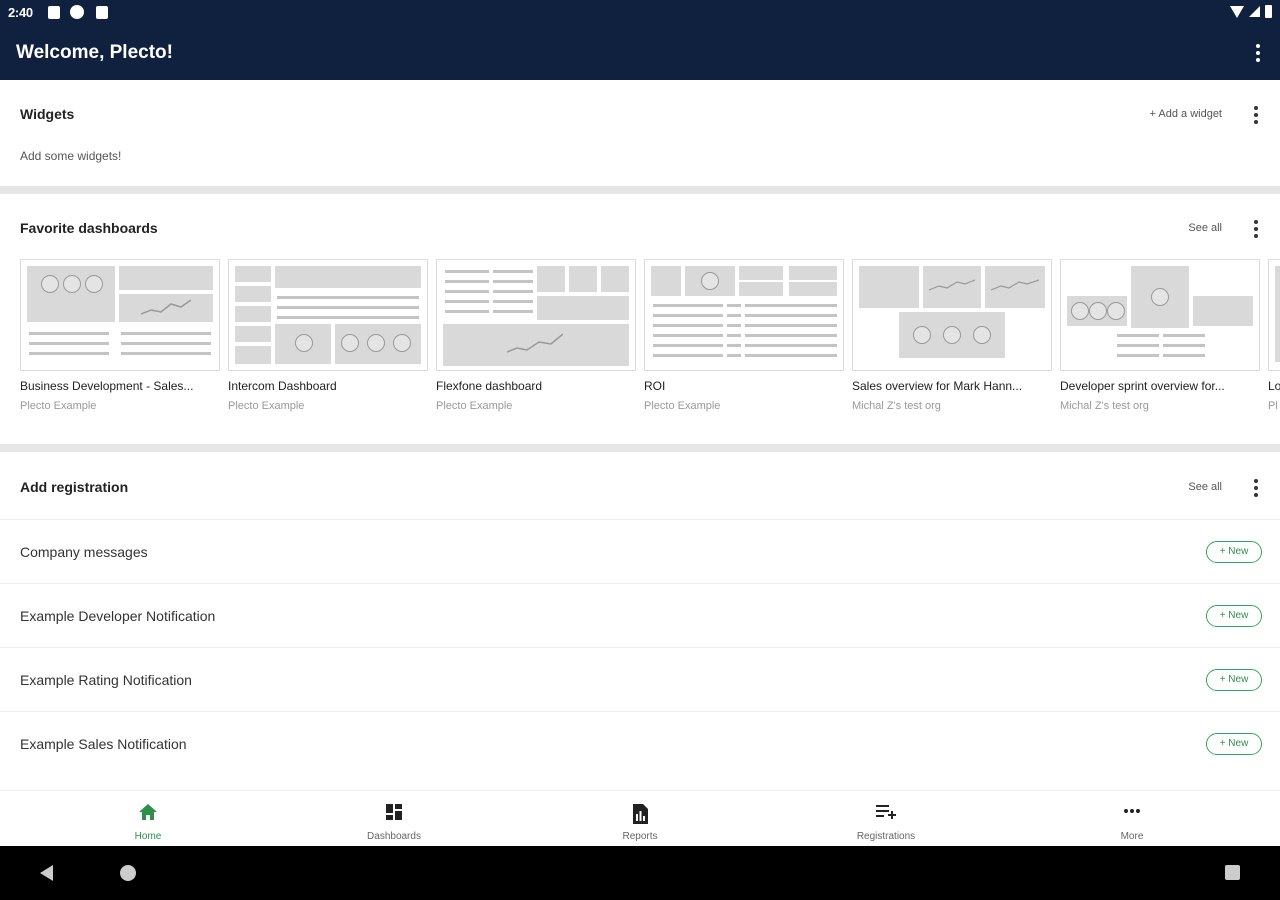 This screenshot has height=900, width=1280. Describe the element at coordinates (640, 53) in the screenshot. I see `app-bar: Welcome, Plecto!` at that location.